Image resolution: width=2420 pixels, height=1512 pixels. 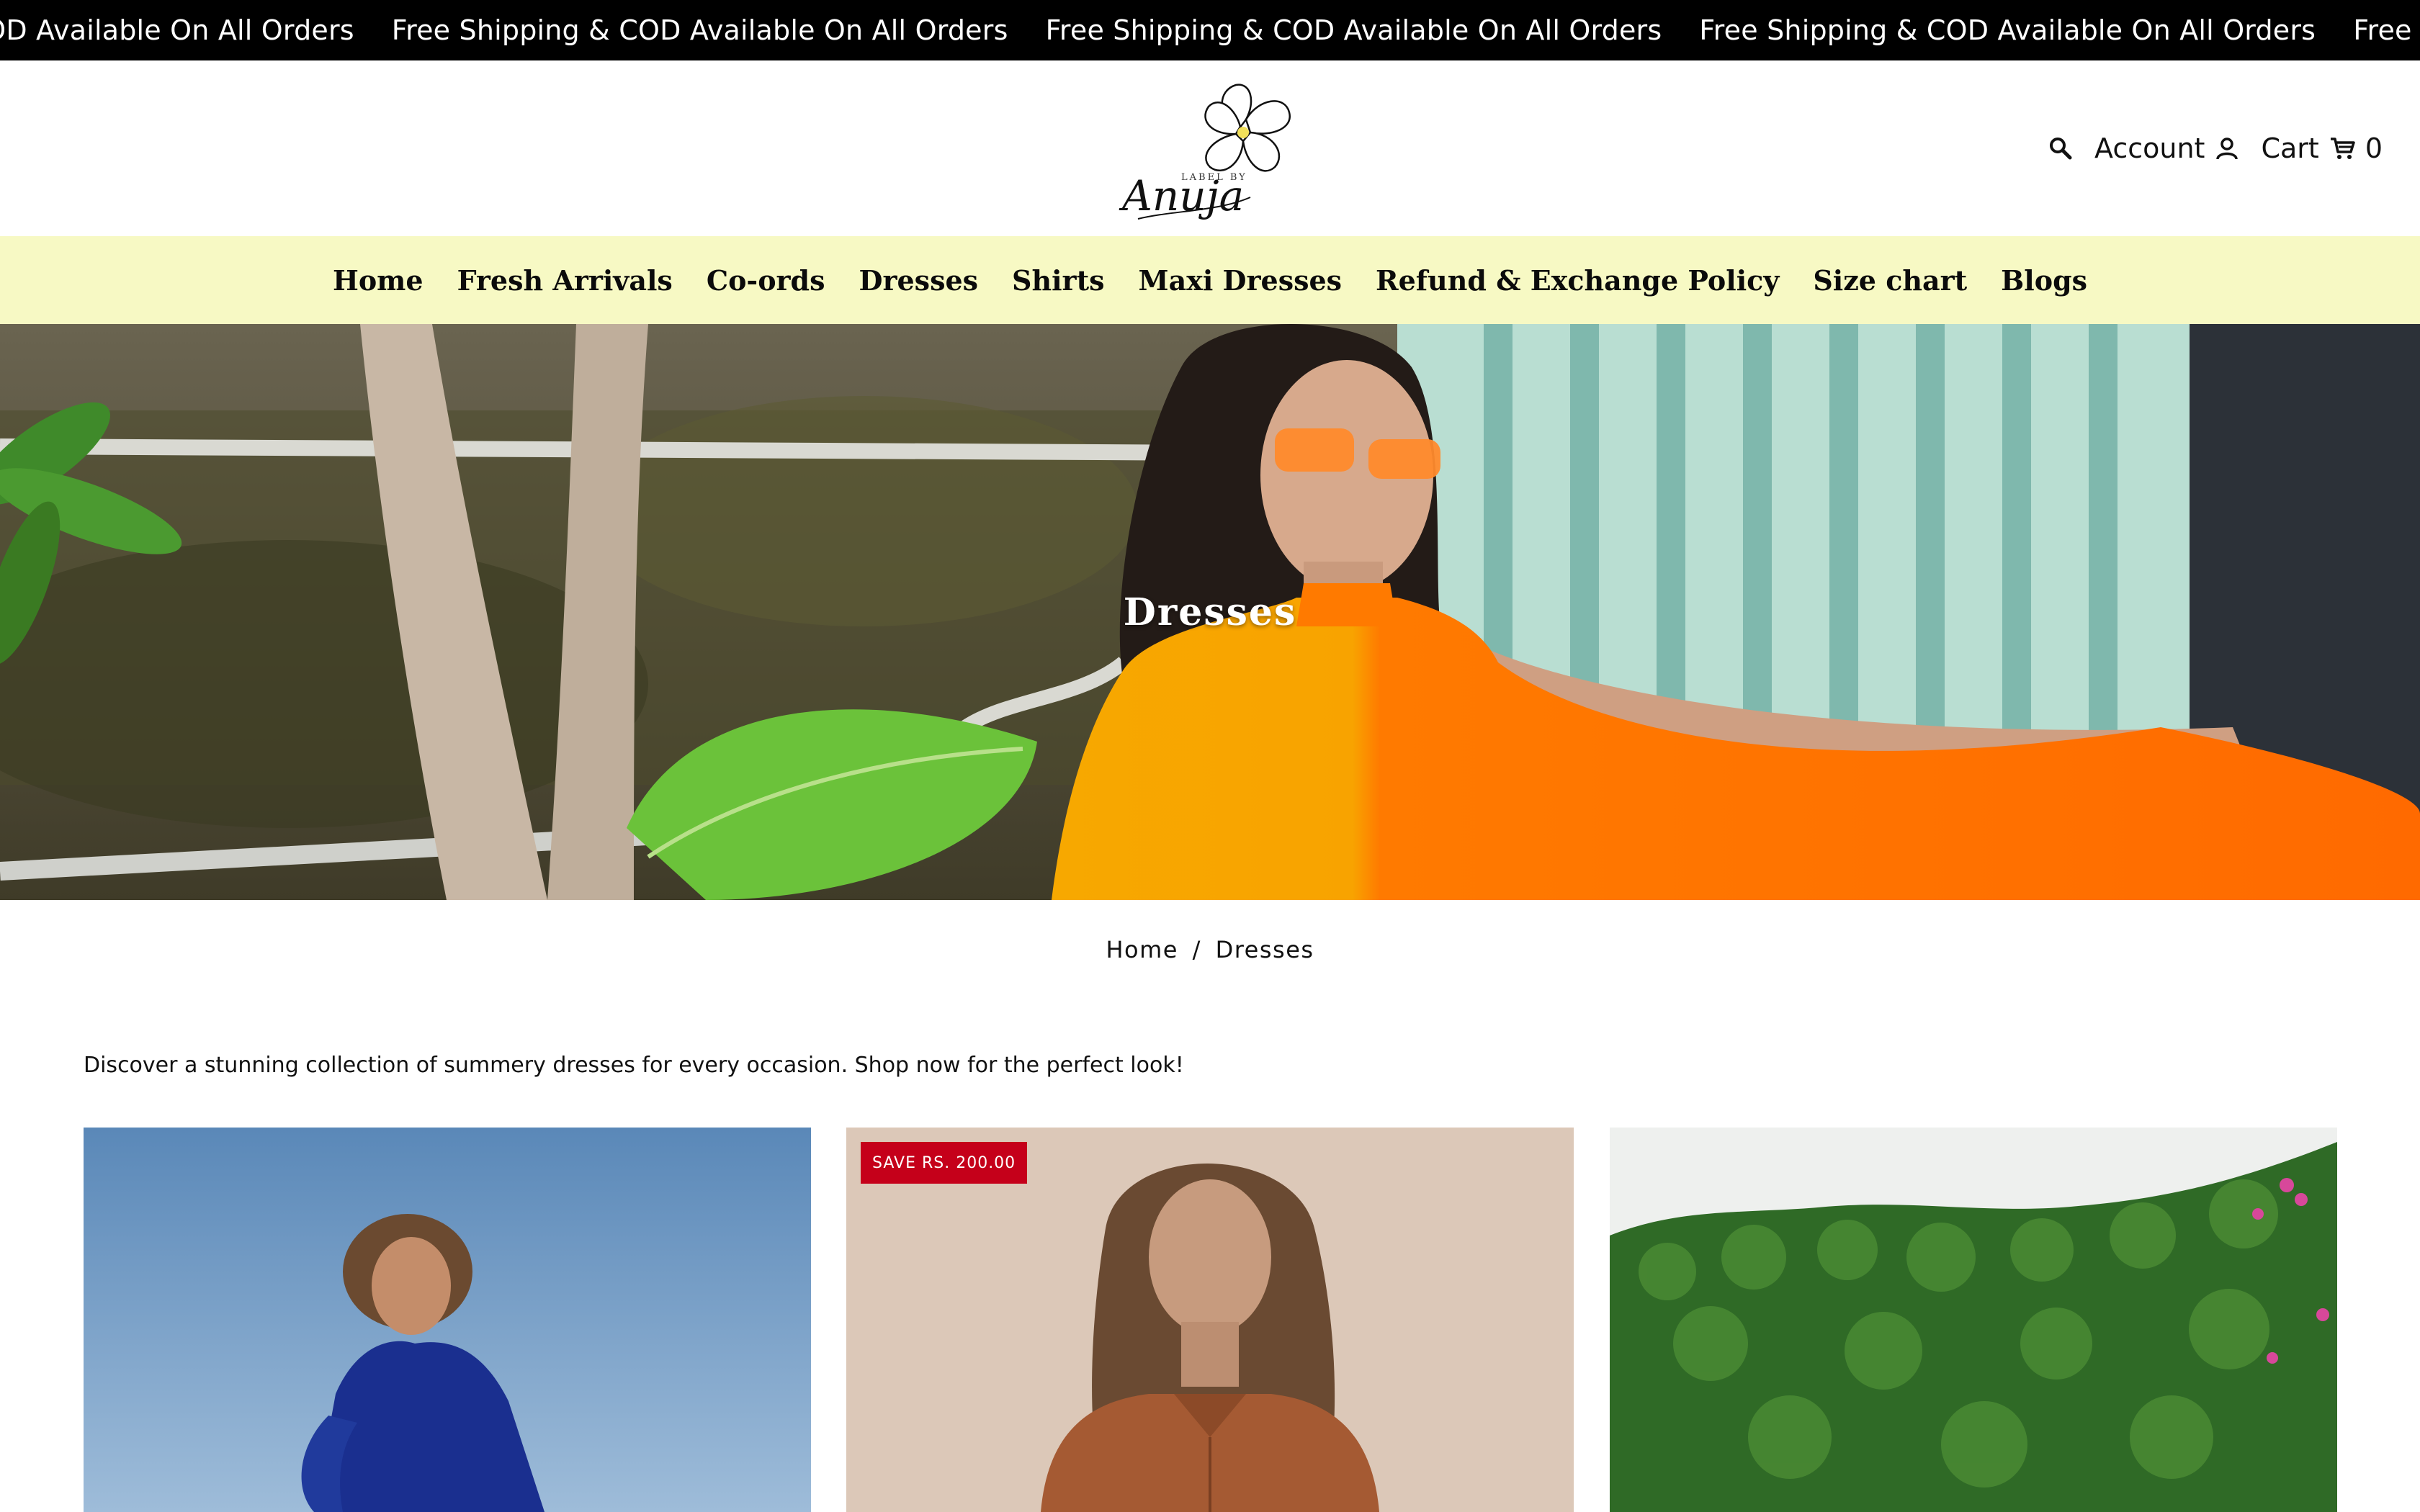 What do you see at coordinates (2290, 148) in the screenshot?
I see `cart-label: Cart` at bounding box center [2290, 148].